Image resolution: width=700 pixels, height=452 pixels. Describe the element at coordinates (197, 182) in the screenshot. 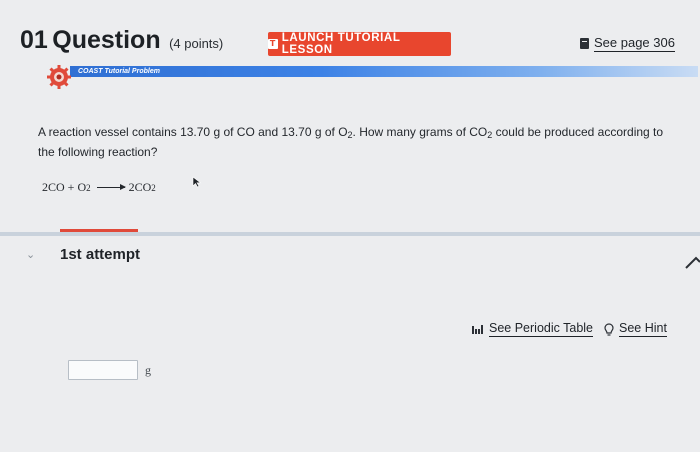

I see `mouse-cursor-icon` at that location.